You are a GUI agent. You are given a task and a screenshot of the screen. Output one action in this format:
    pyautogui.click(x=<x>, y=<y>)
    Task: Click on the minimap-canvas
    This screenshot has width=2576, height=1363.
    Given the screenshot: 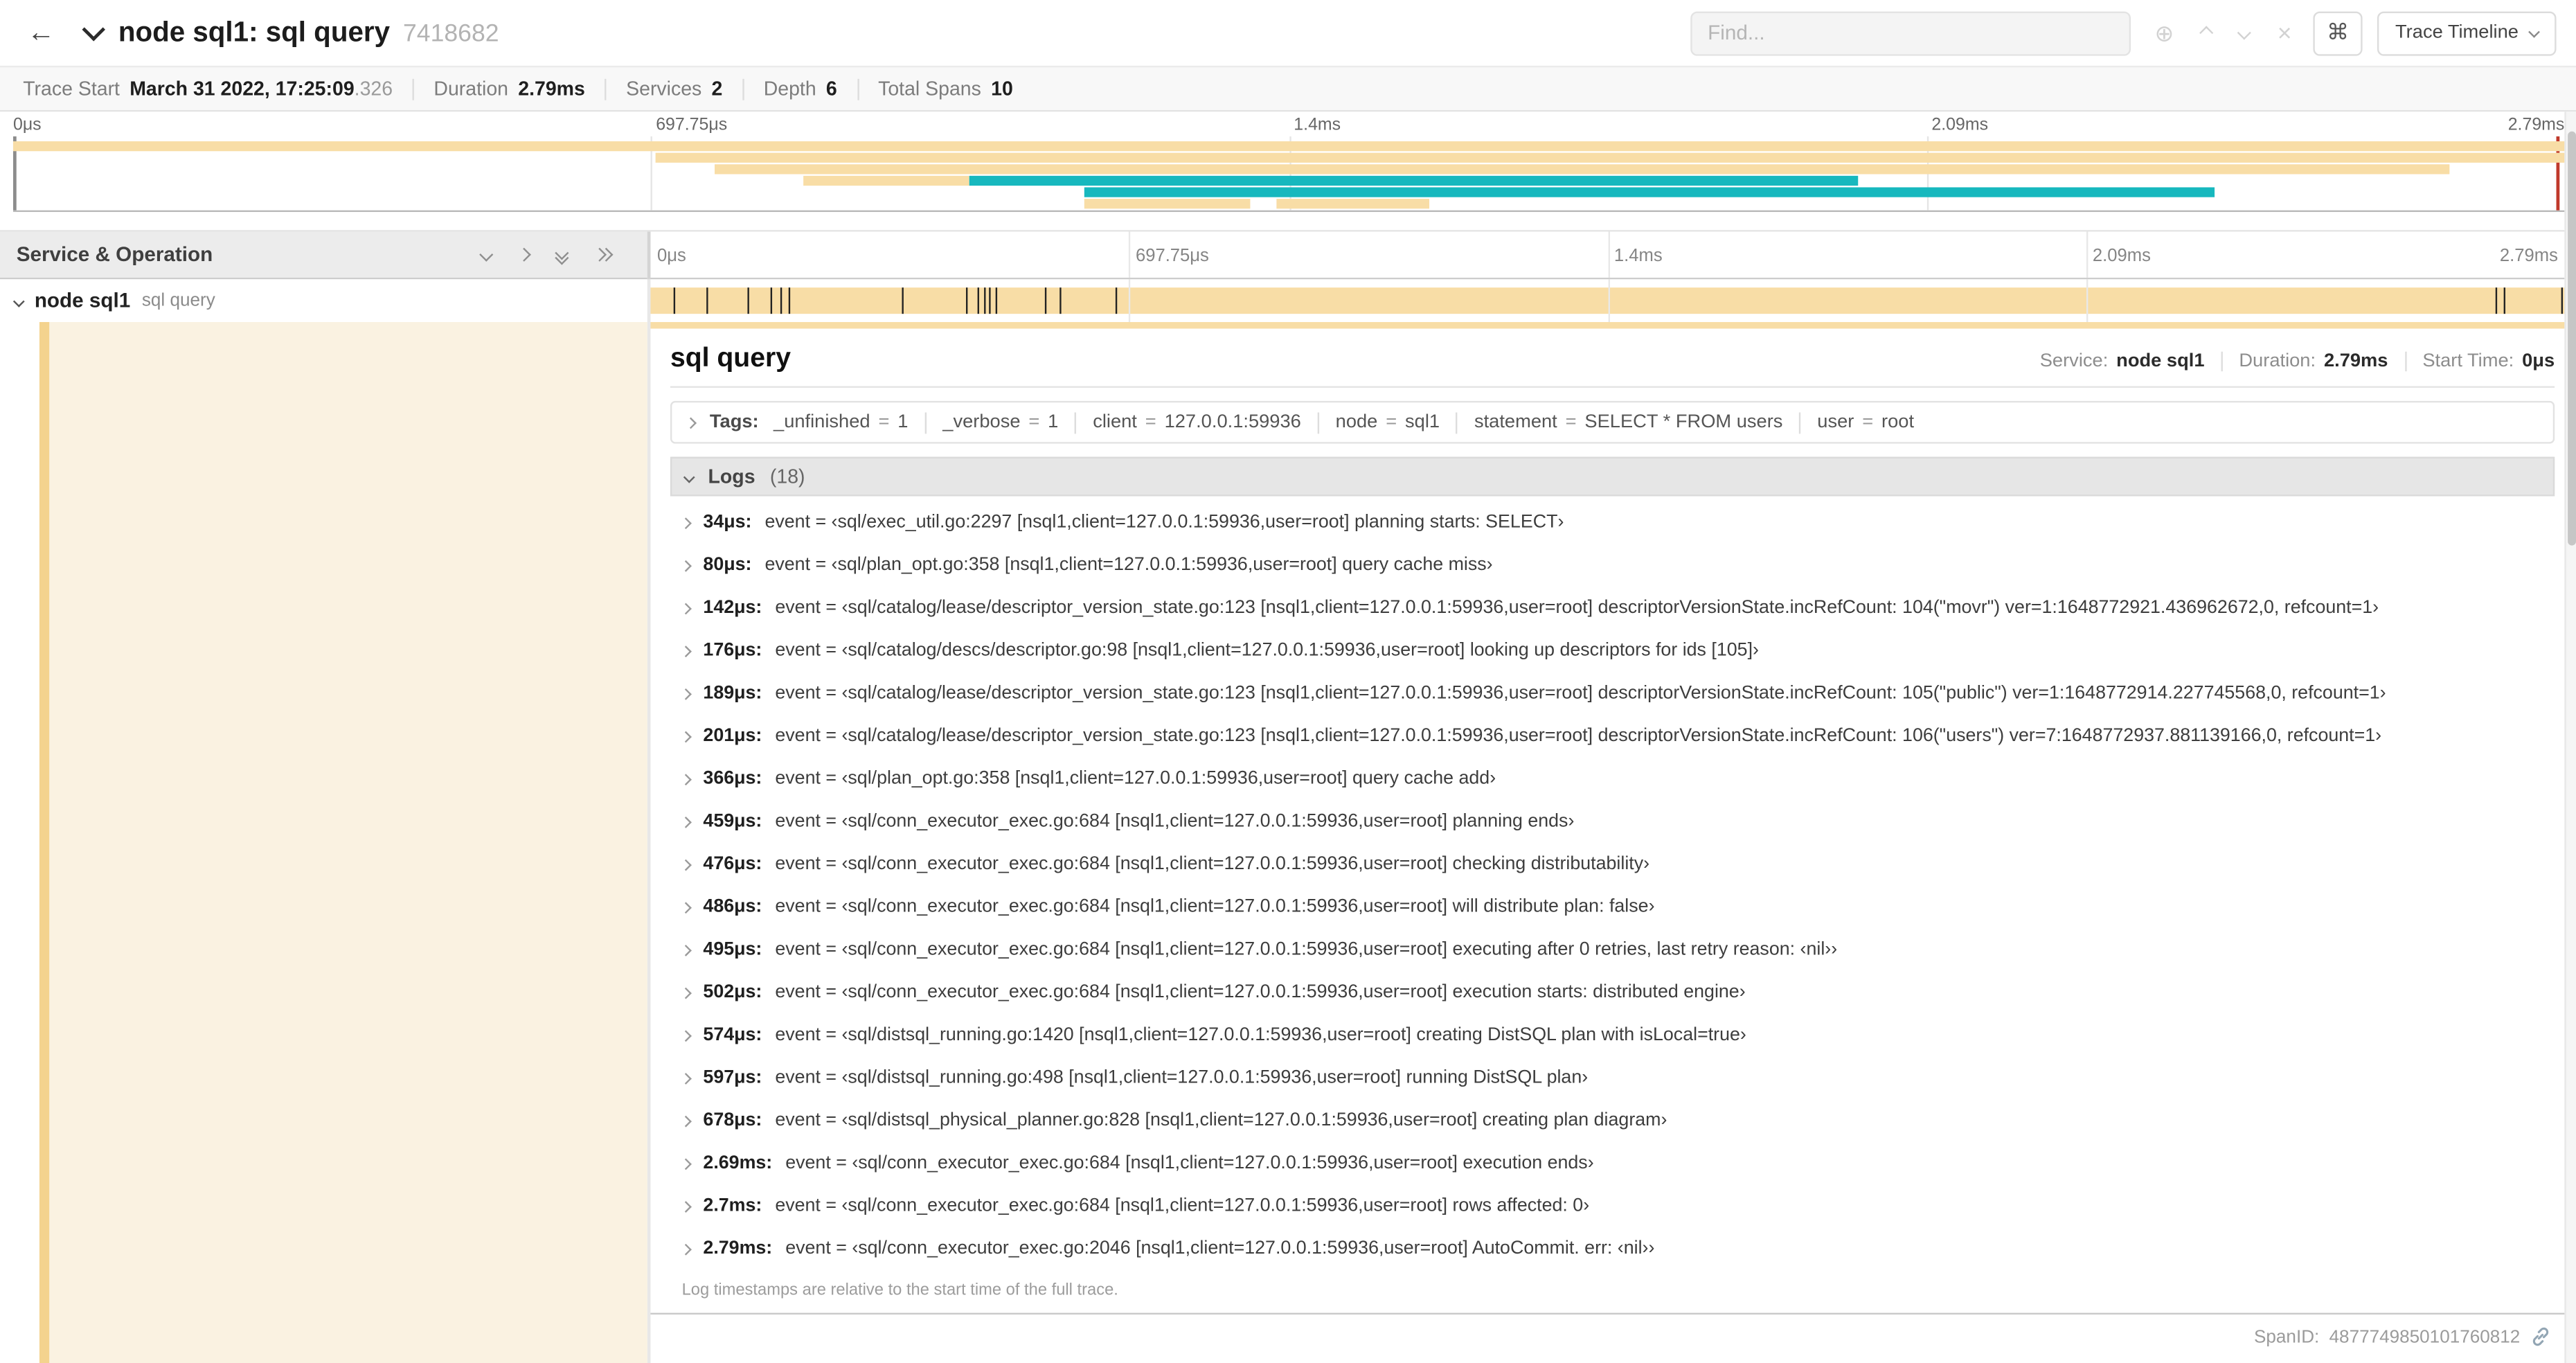 What is the action you would take?
    pyautogui.click(x=1288, y=174)
    